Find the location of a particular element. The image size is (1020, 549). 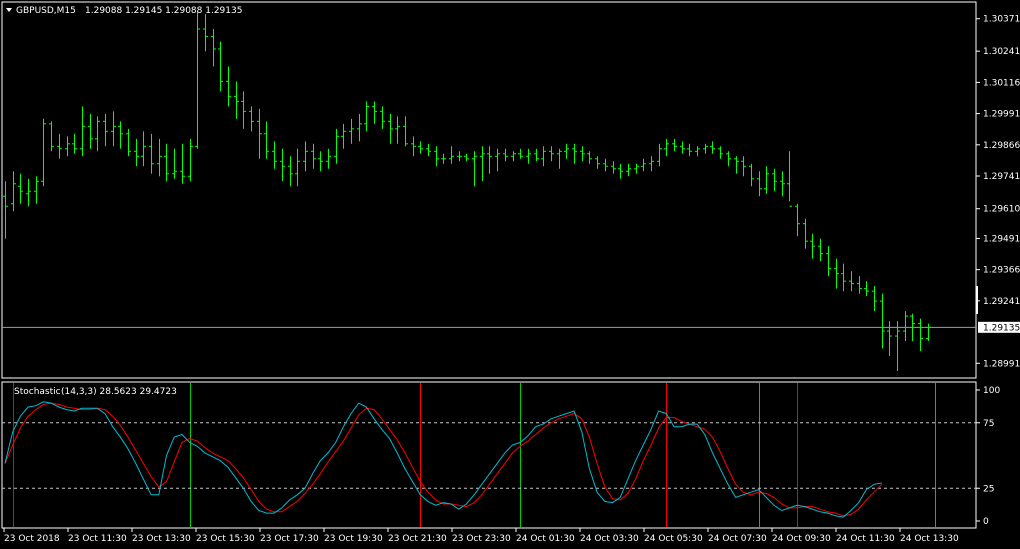

price-tick-label: 1.29366 is located at coordinates (1001, 271).